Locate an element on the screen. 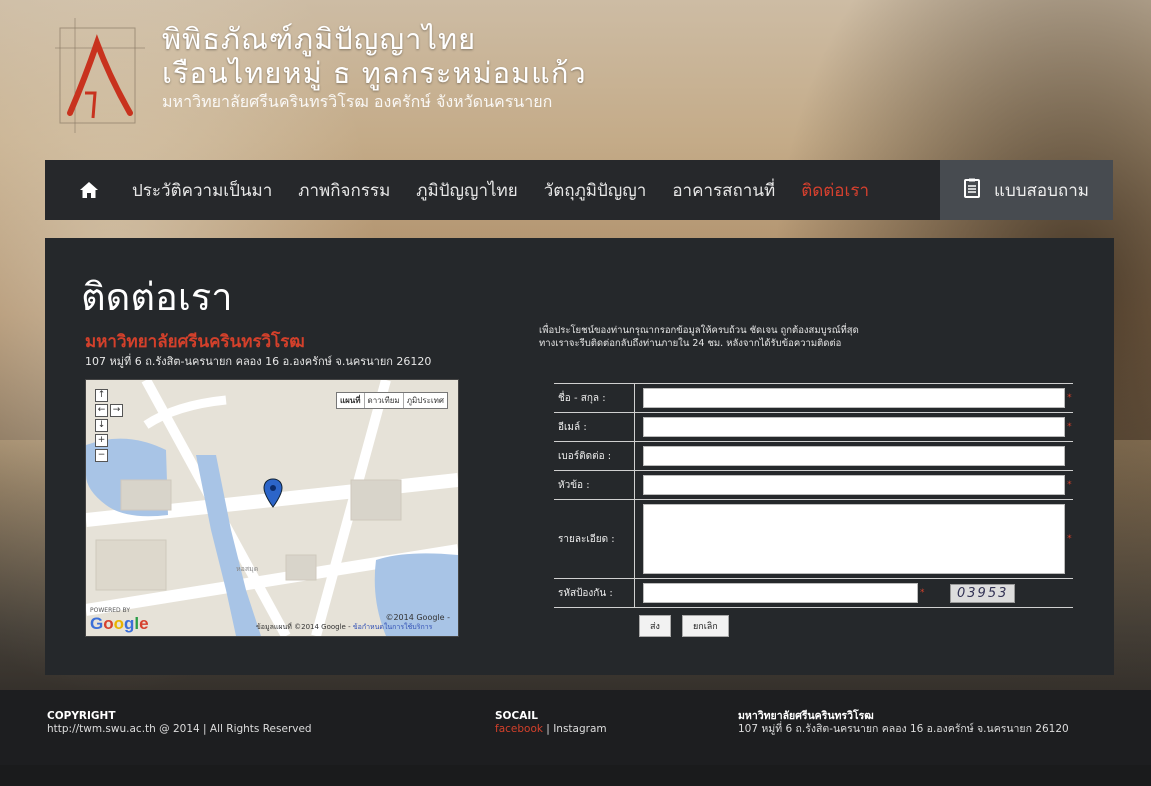 The image size is (1151, 786). nav-home is located at coordinates (89, 190).